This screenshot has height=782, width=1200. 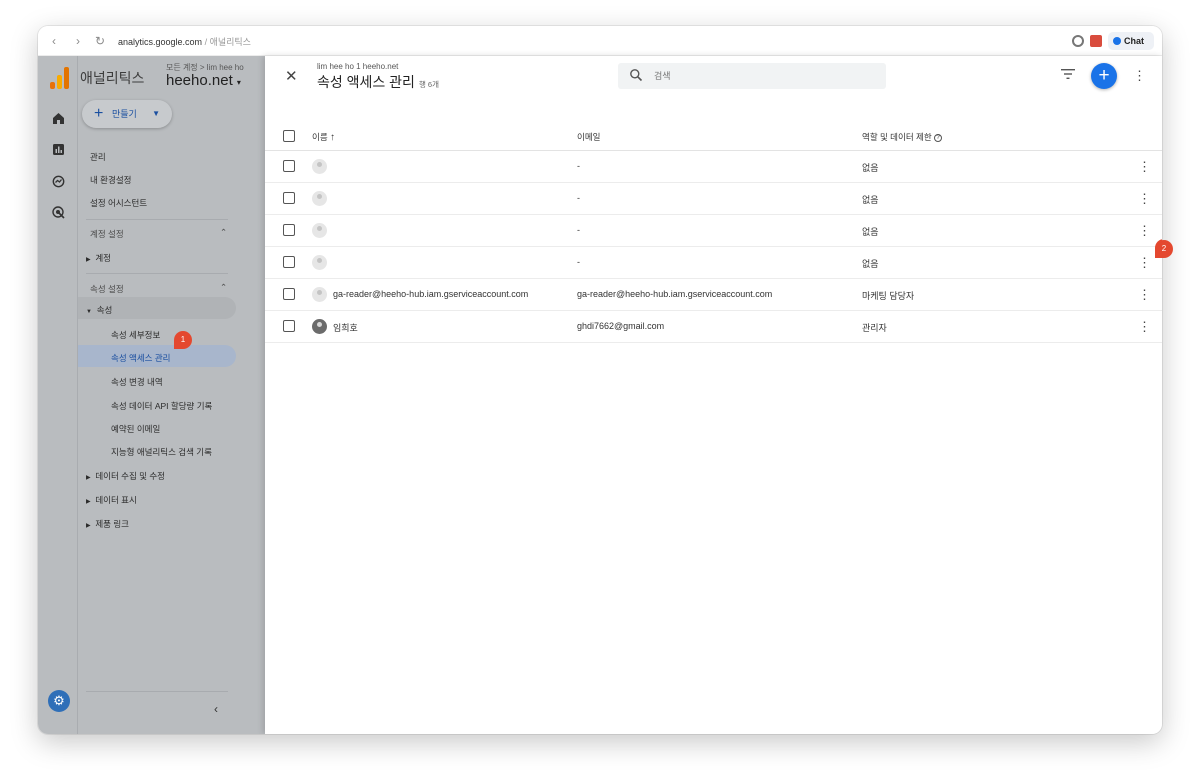 I want to click on more-options-icon: ⋮, so click(x=1139, y=75).